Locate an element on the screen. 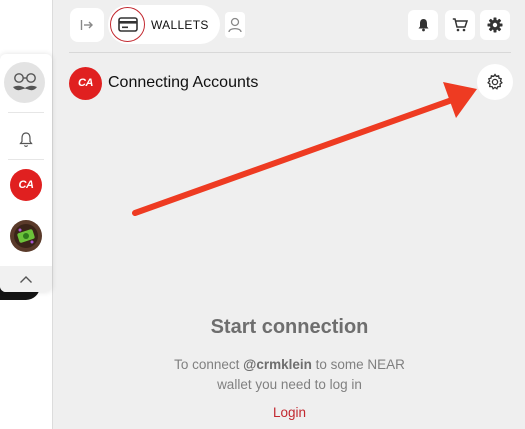 The width and height of the screenshot is (525, 429). description-line-1: To connect @crmklein to some NEAR is located at coordinates (289, 365).